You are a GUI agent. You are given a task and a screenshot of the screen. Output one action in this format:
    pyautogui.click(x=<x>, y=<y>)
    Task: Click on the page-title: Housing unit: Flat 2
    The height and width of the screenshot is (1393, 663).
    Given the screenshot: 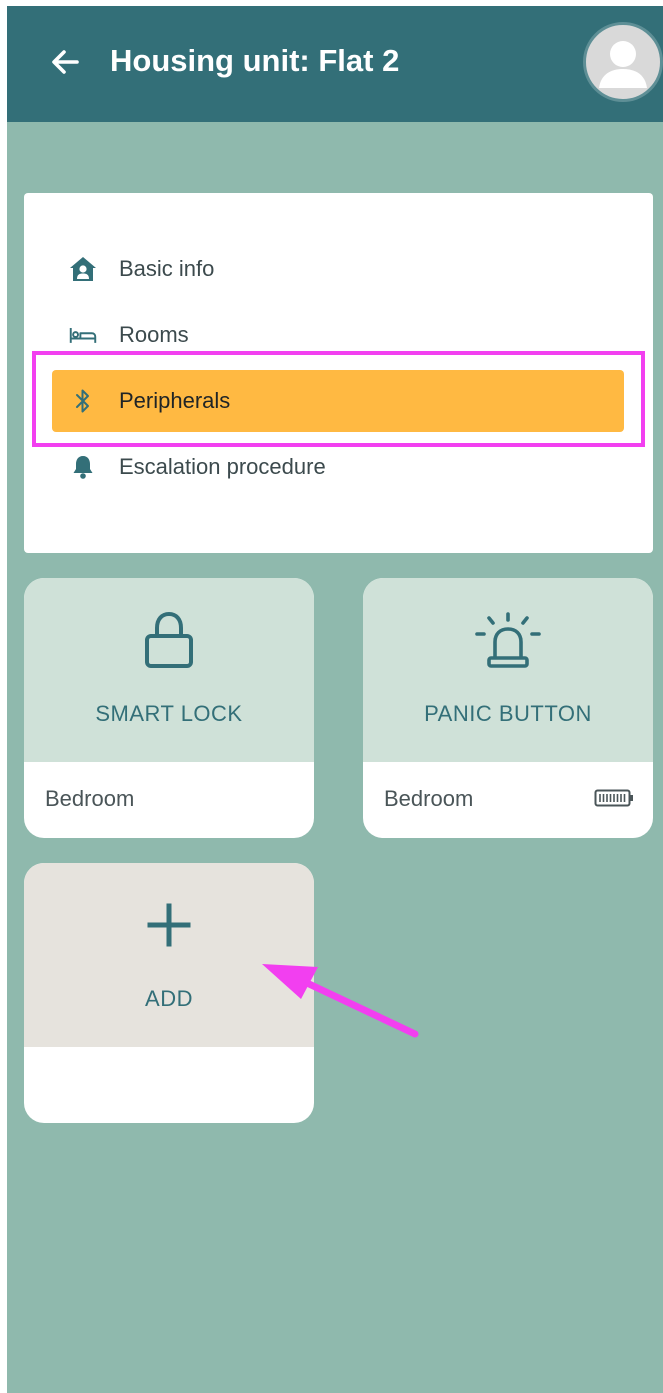 What is the action you would take?
    pyautogui.click(x=255, y=60)
    